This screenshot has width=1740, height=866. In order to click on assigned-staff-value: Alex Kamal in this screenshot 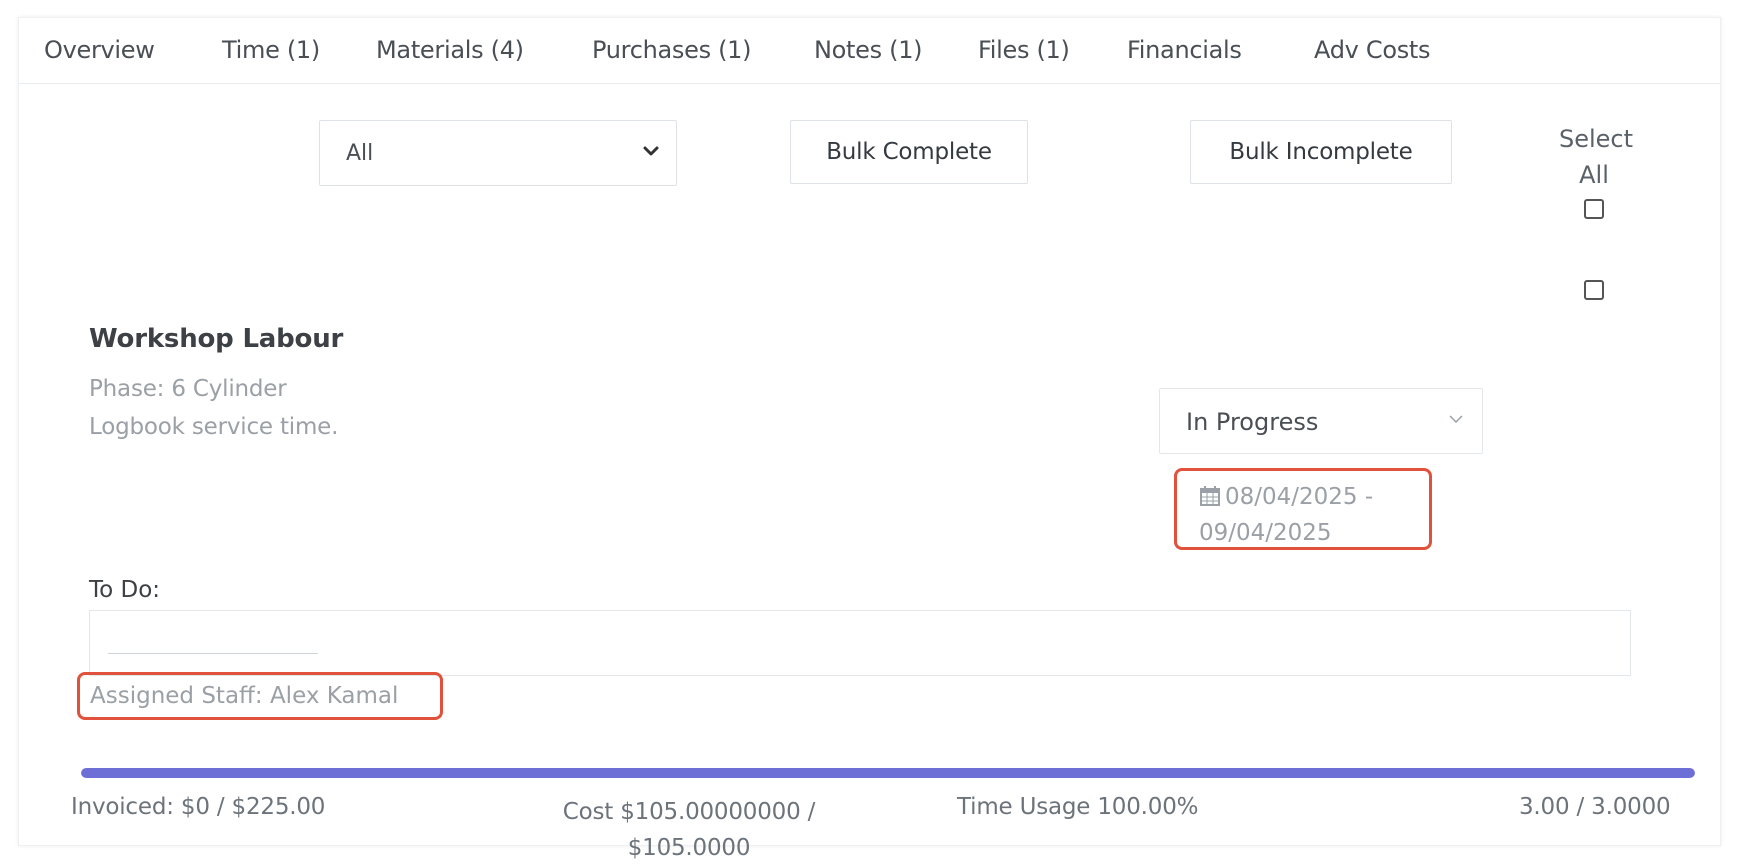, I will do `click(334, 696)`.